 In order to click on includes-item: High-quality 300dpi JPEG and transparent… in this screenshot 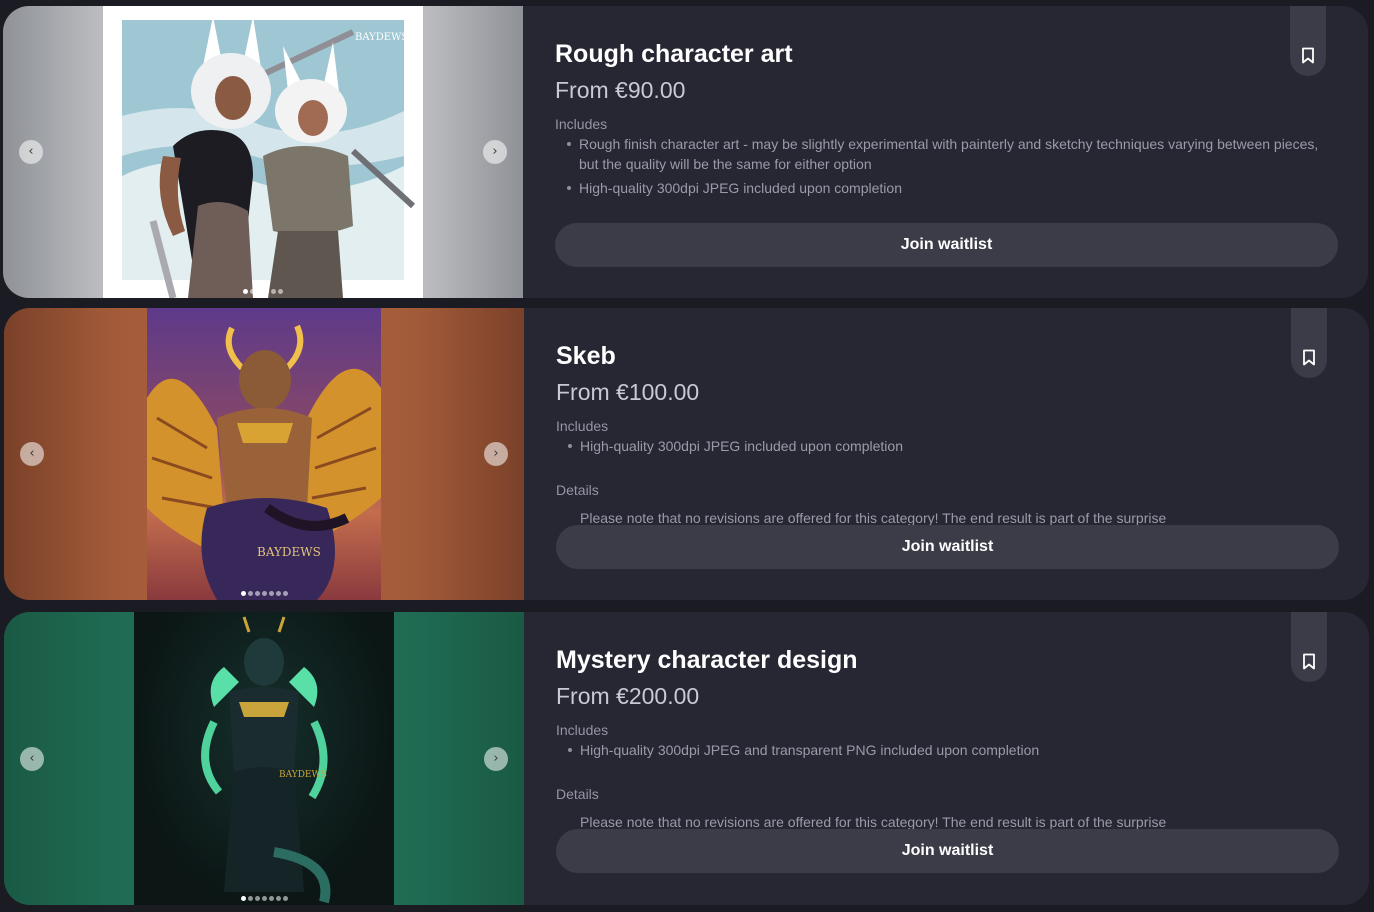, I will do `click(947, 750)`.